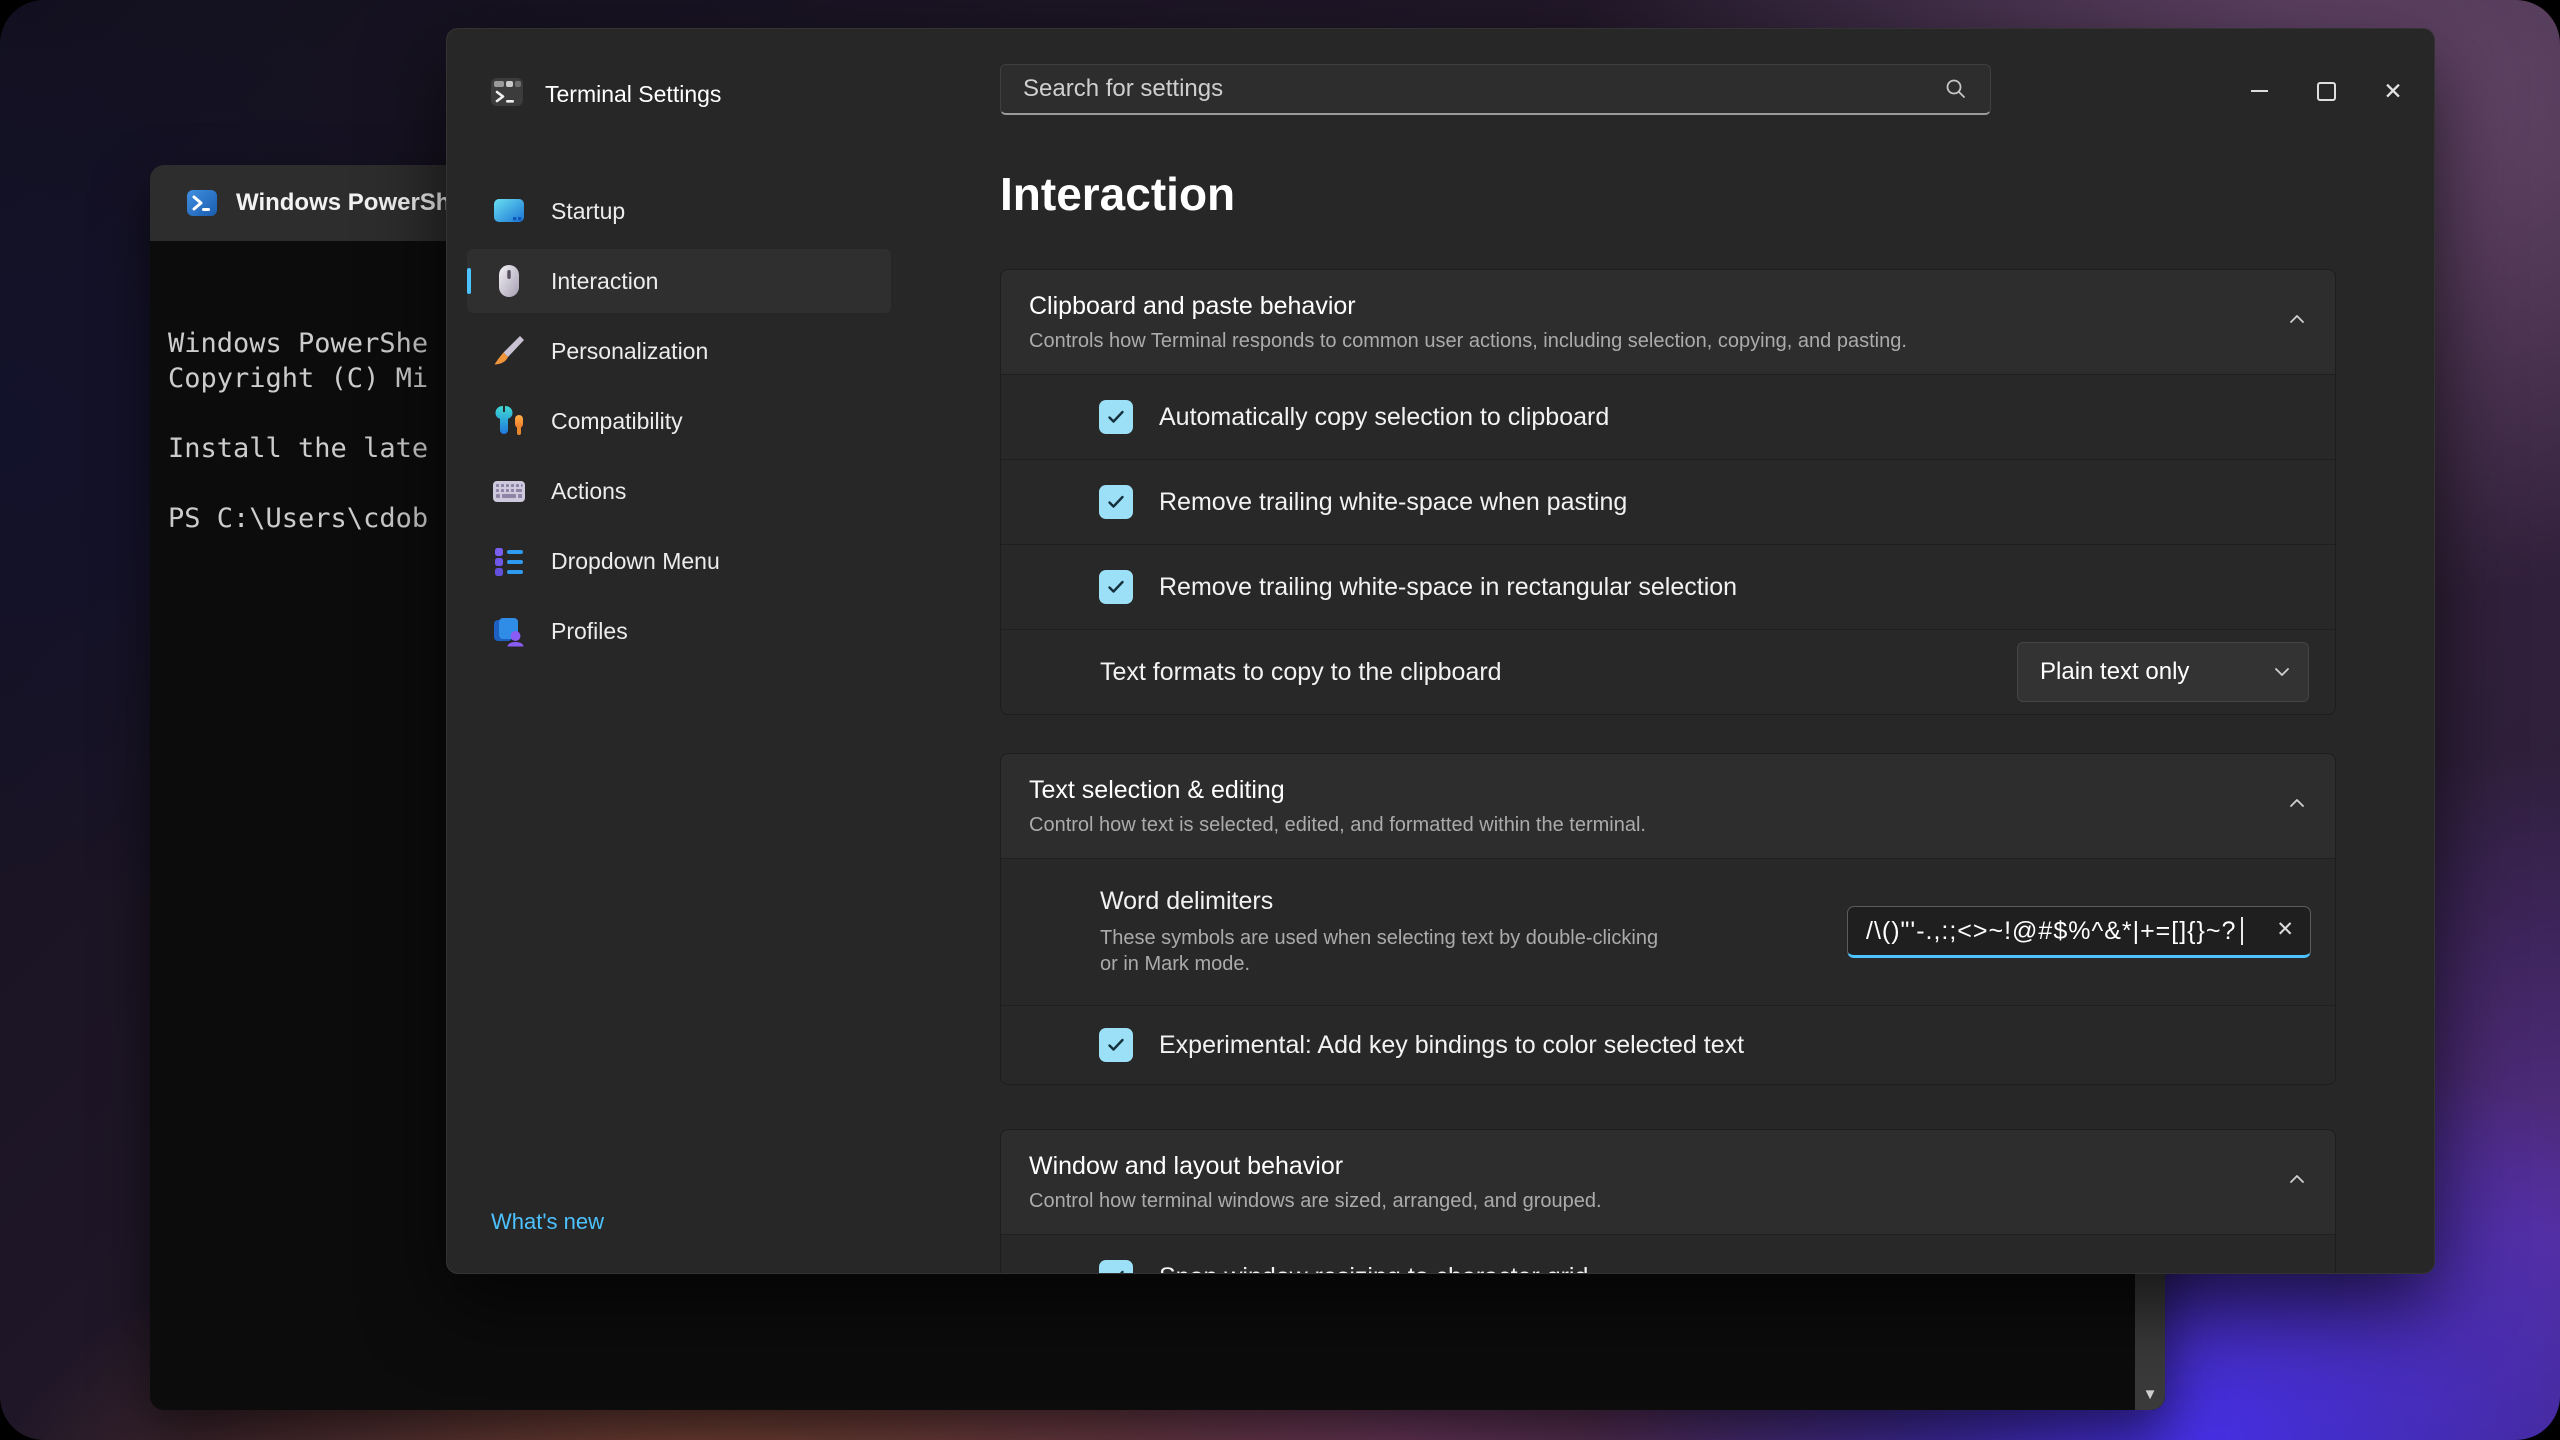 This screenshot has height=1440, width=2560. I want to click on window-title: Terminal Settings, so click(633, 94).